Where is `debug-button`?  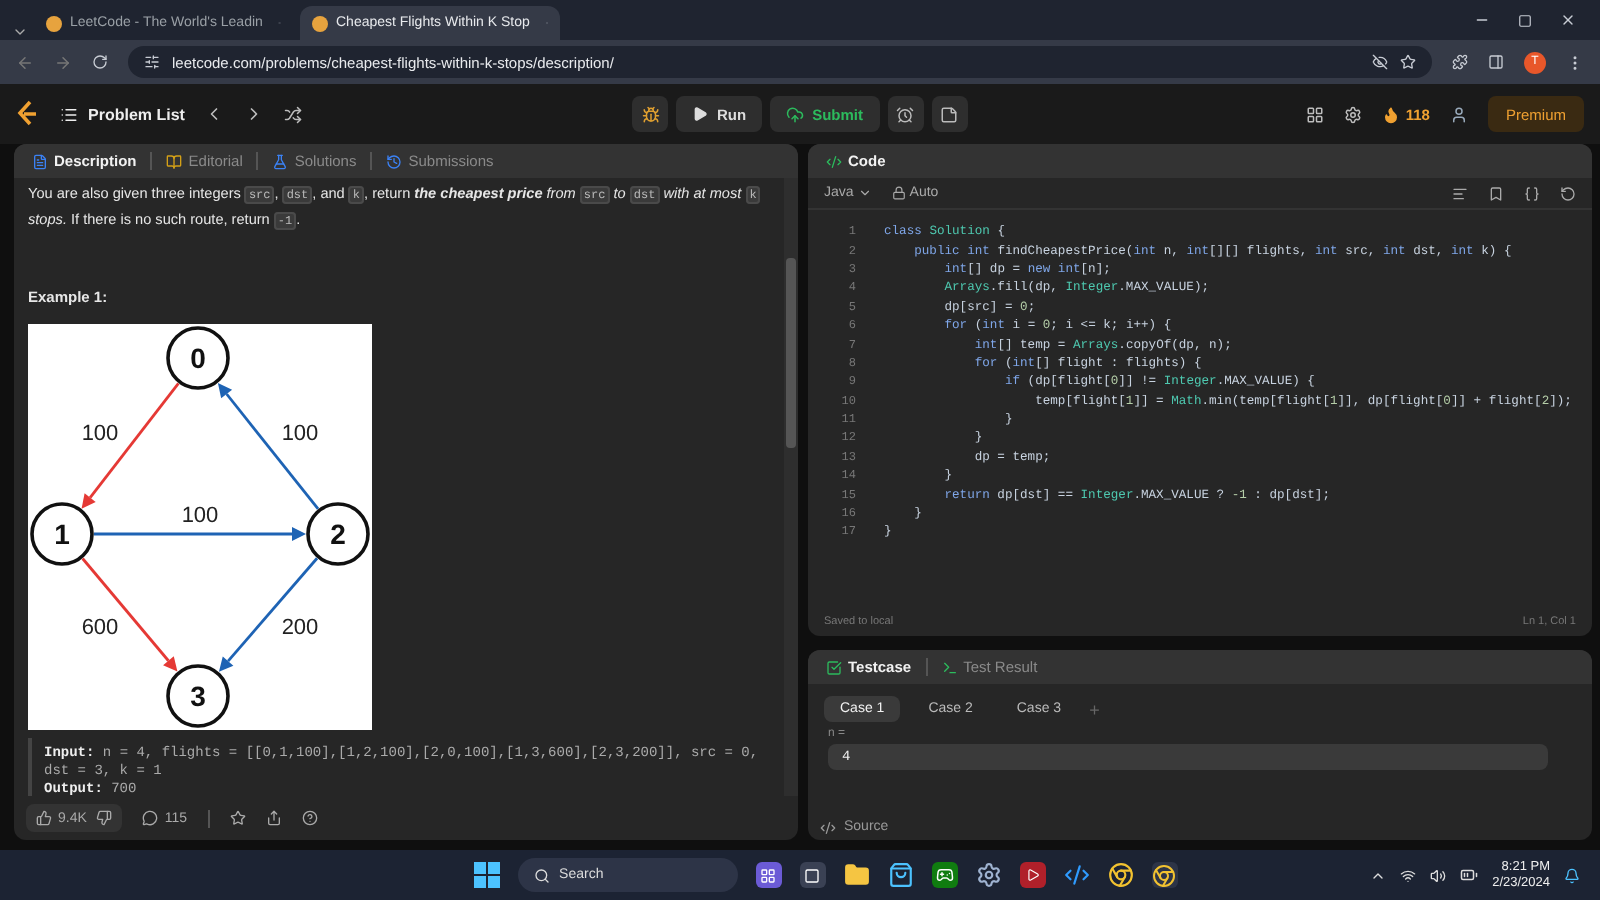 debug-button is located at coordinates (650, 114).